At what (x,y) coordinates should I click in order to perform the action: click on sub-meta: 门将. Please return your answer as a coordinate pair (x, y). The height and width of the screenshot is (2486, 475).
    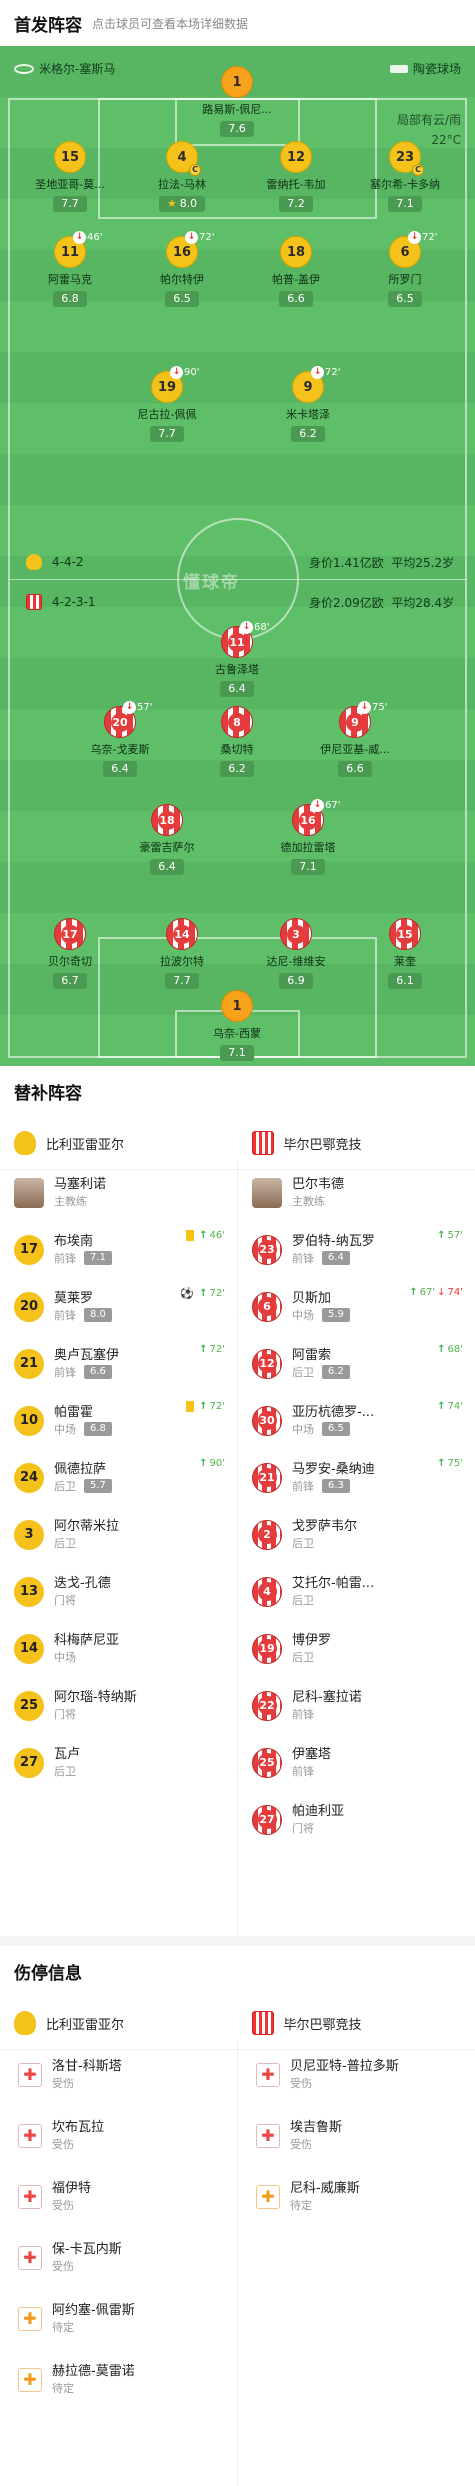
    Looking at the image, I should click on (318, 1828).